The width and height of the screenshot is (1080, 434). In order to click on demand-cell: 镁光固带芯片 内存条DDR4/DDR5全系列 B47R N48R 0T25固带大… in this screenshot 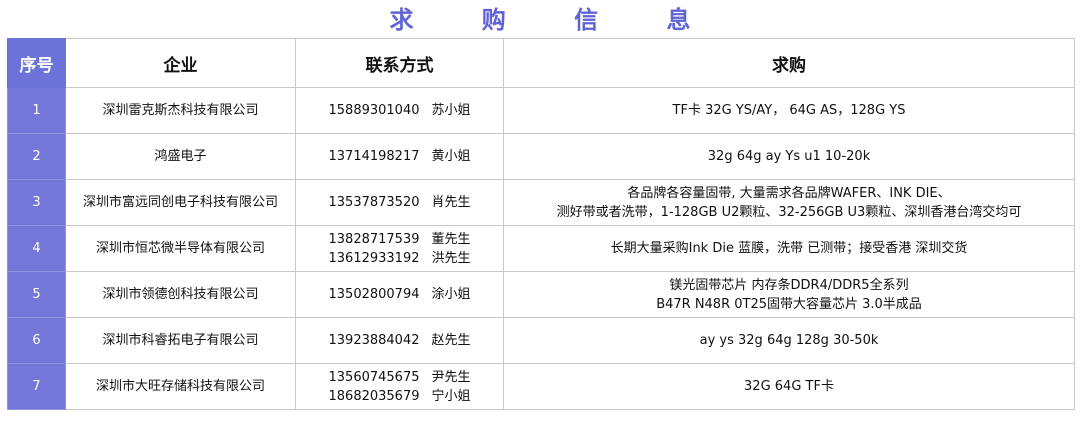, I will do `click(789, 294)`.